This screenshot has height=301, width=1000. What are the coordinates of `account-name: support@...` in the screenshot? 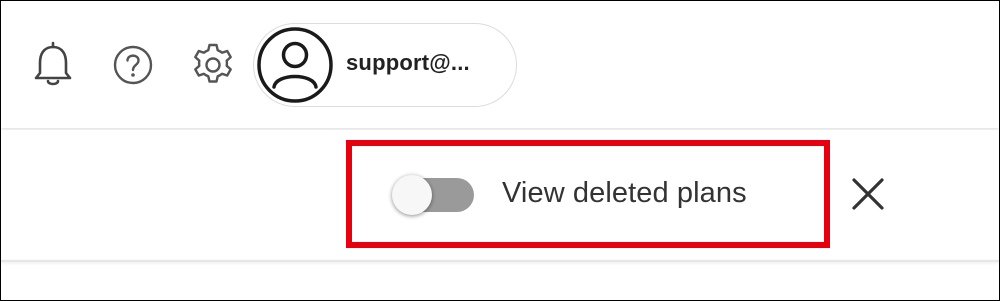 It's located at (408, 62).